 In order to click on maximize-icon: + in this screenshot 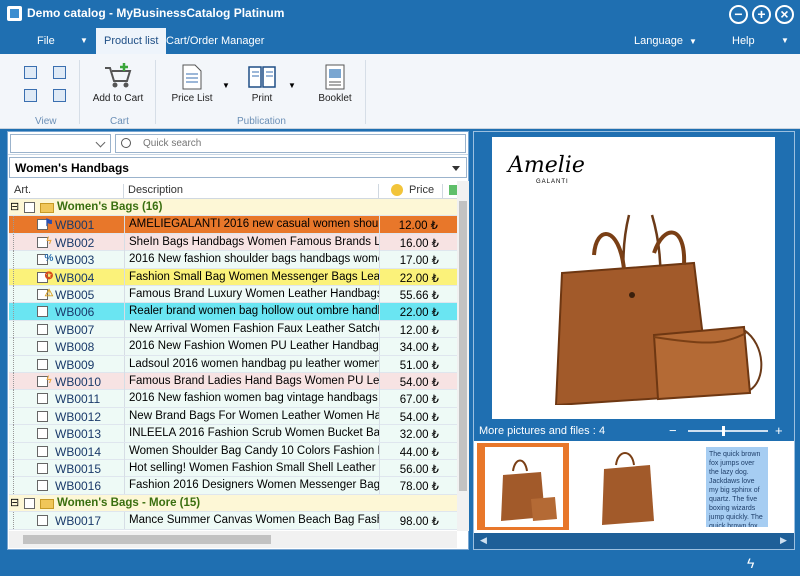, I will do `click(761, 14)`.